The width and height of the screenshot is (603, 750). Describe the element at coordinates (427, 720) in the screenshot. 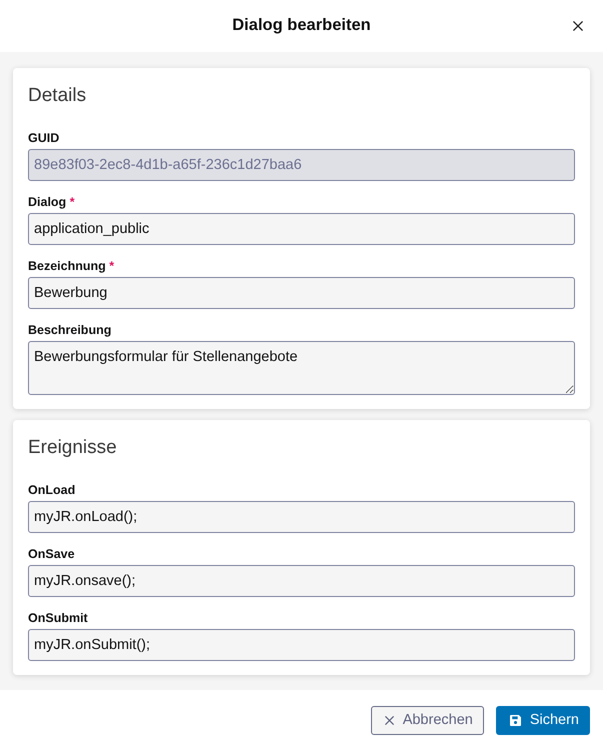

I see `cancel-button: Abbrechen` at that location.